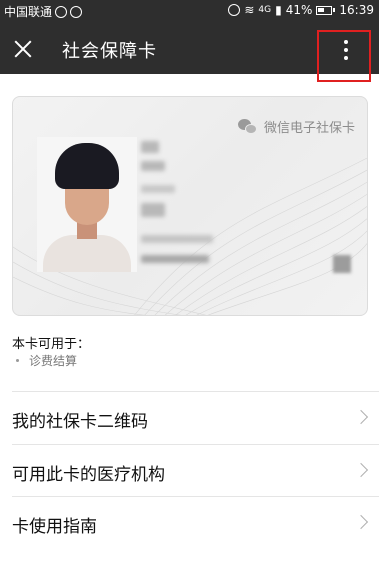 Image resolution: width=379 pixels, height=585 pixels. What do you see at coordinates (234, 10) in the screenshot?
I see `alarm-icon` at bounding box center [234, 10].